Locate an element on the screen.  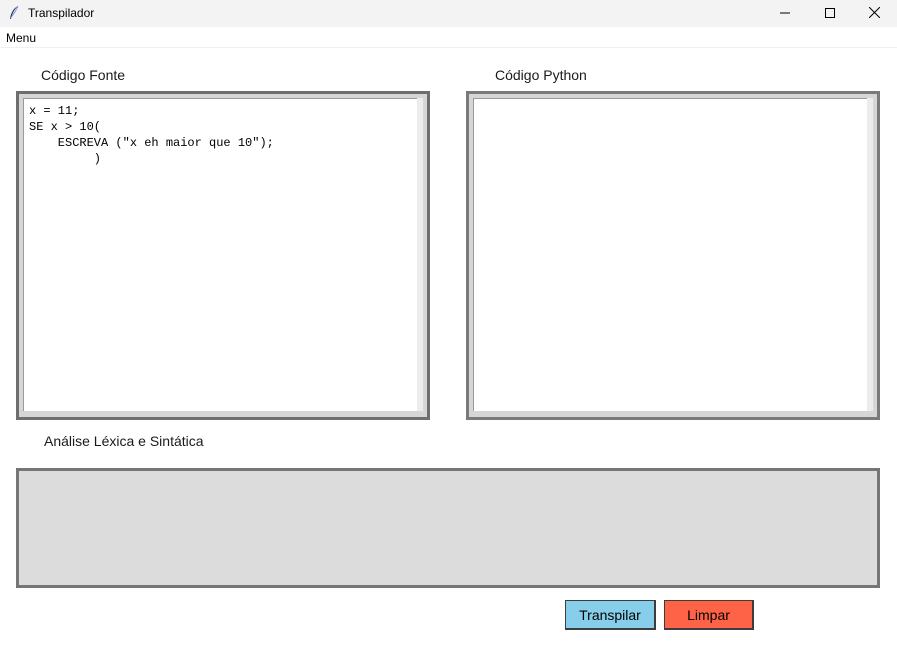
analysis-label: Análise Léxica e Sintática is located at coordinates (124, 441).